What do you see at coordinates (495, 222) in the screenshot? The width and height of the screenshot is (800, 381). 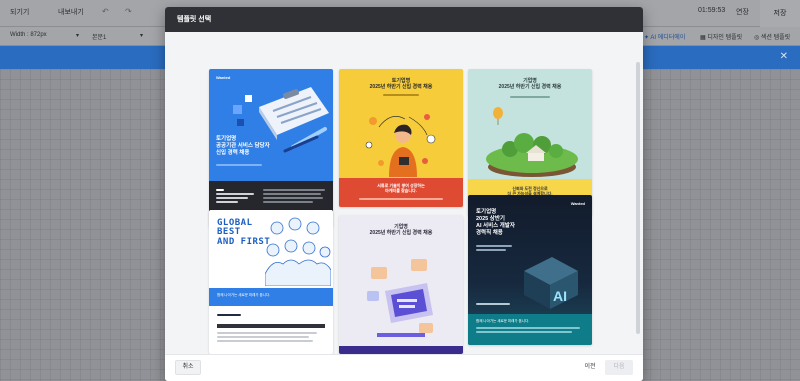 I see `card-title: 토기업명 2025 상반기 AI 서비스 개발자 경력직 채용` at bounding box center [495, 222].